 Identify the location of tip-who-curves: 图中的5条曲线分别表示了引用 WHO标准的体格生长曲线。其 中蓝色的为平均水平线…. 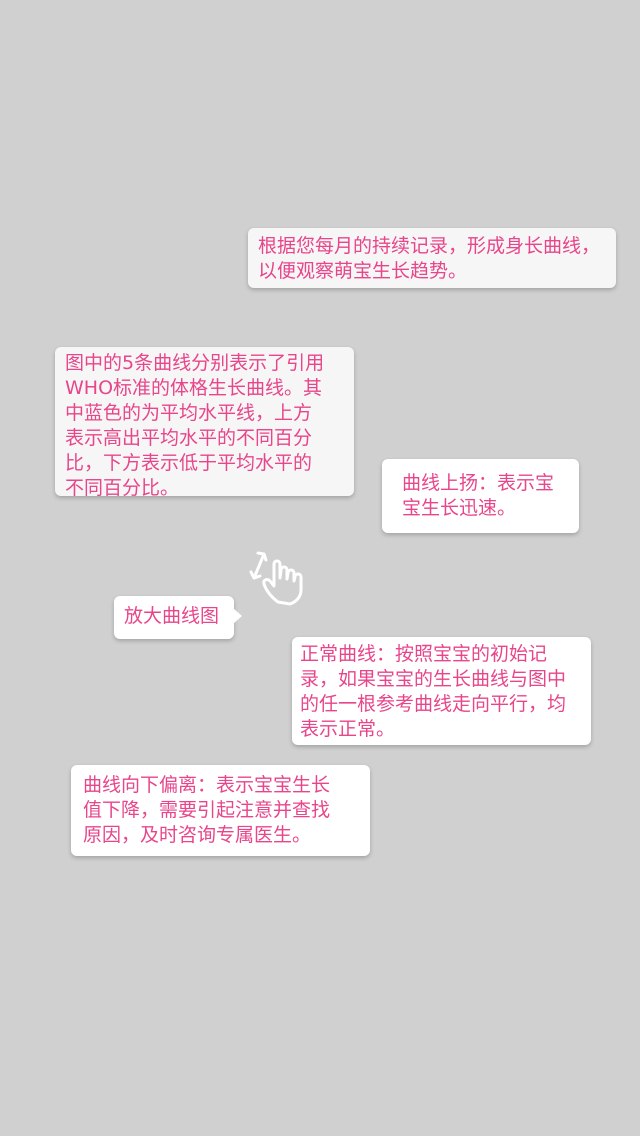
(204, 423).